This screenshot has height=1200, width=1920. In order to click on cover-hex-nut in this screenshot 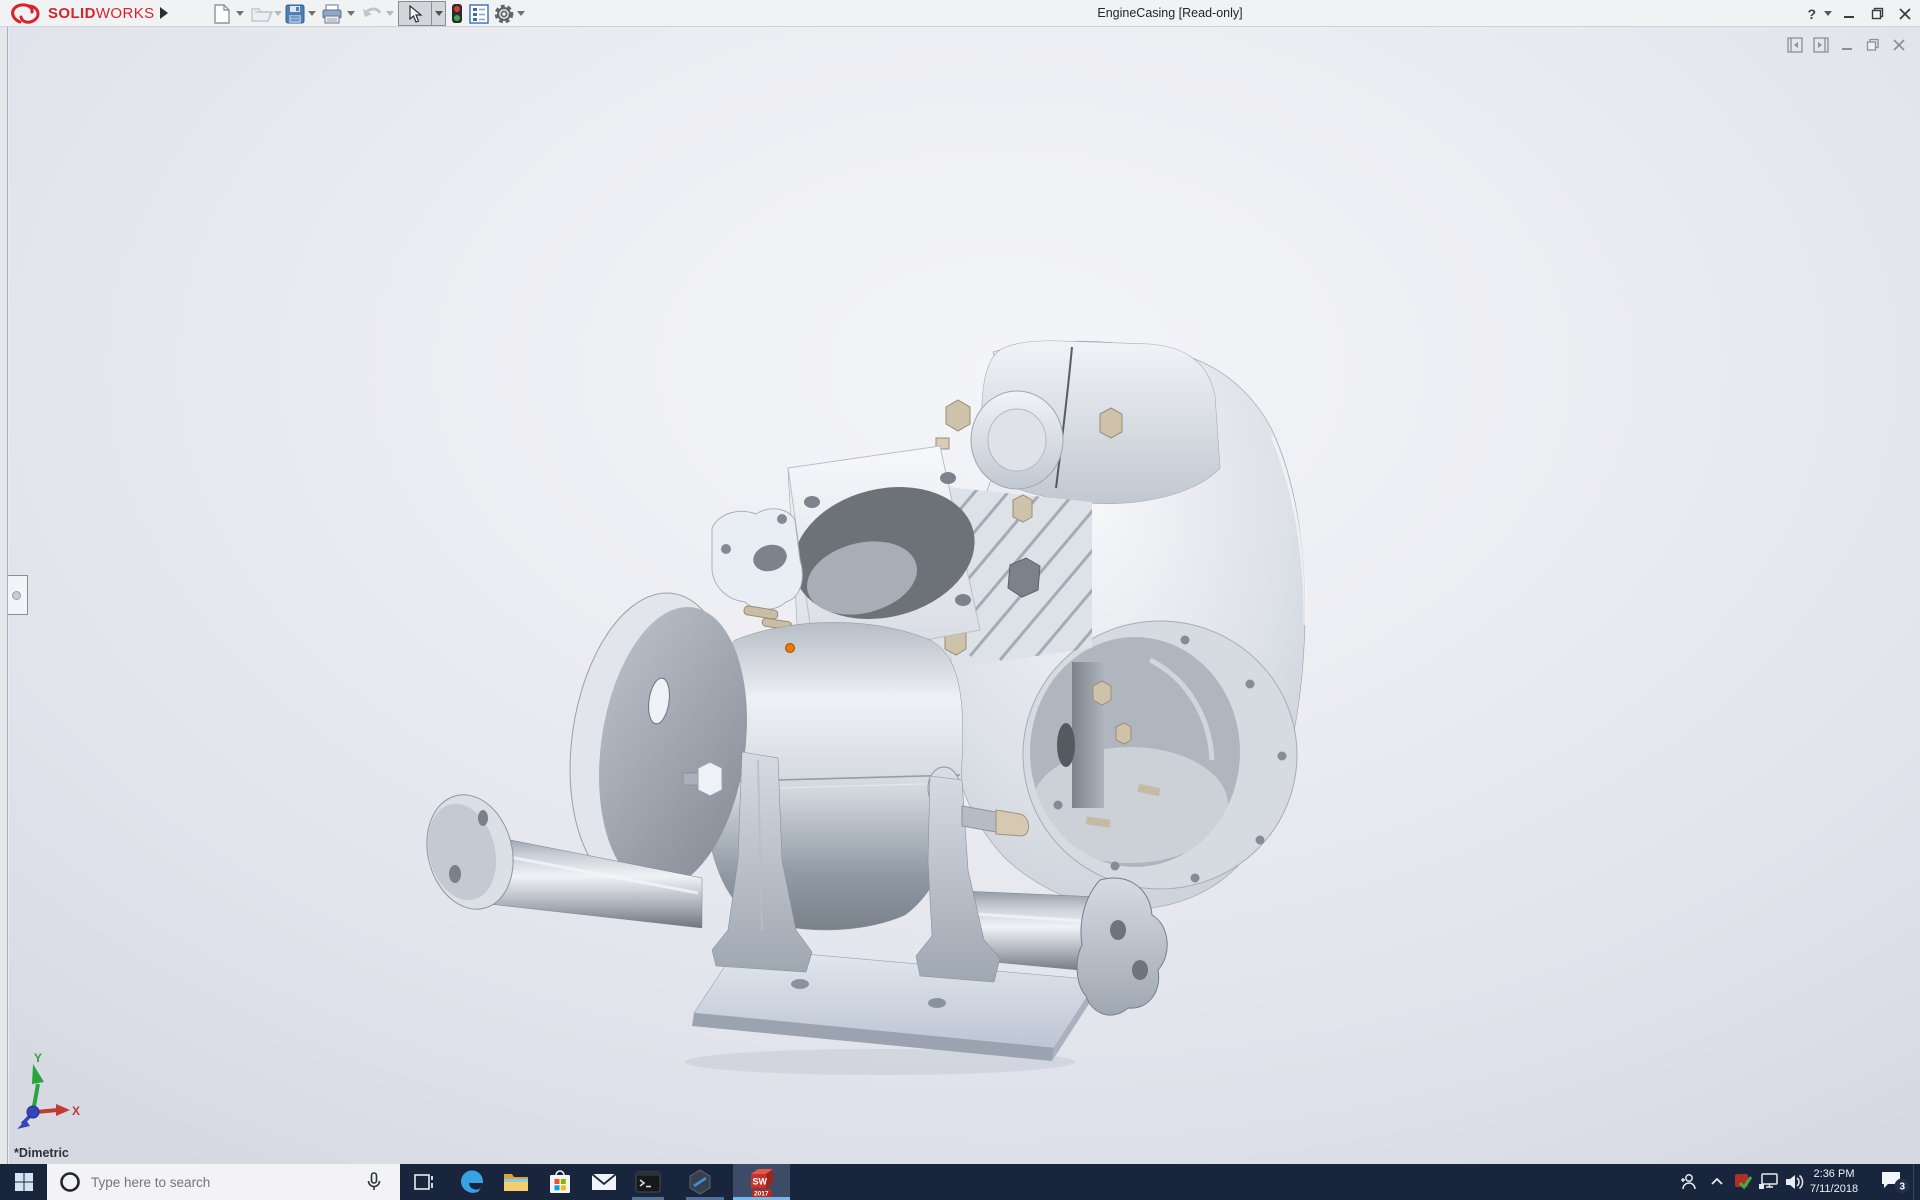, I will do `click(958, 415)`.